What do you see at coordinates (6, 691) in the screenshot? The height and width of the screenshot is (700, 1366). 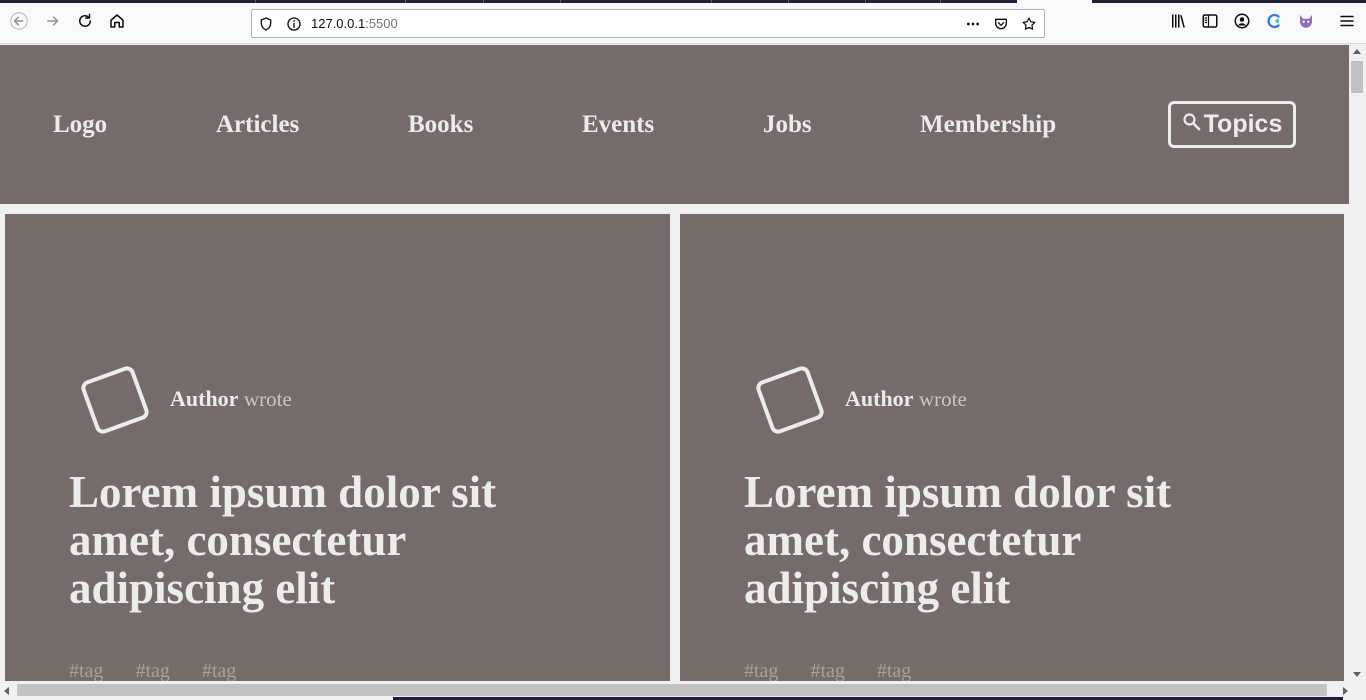 I see `scroll-left-icon` at bounding box center [6, 691].